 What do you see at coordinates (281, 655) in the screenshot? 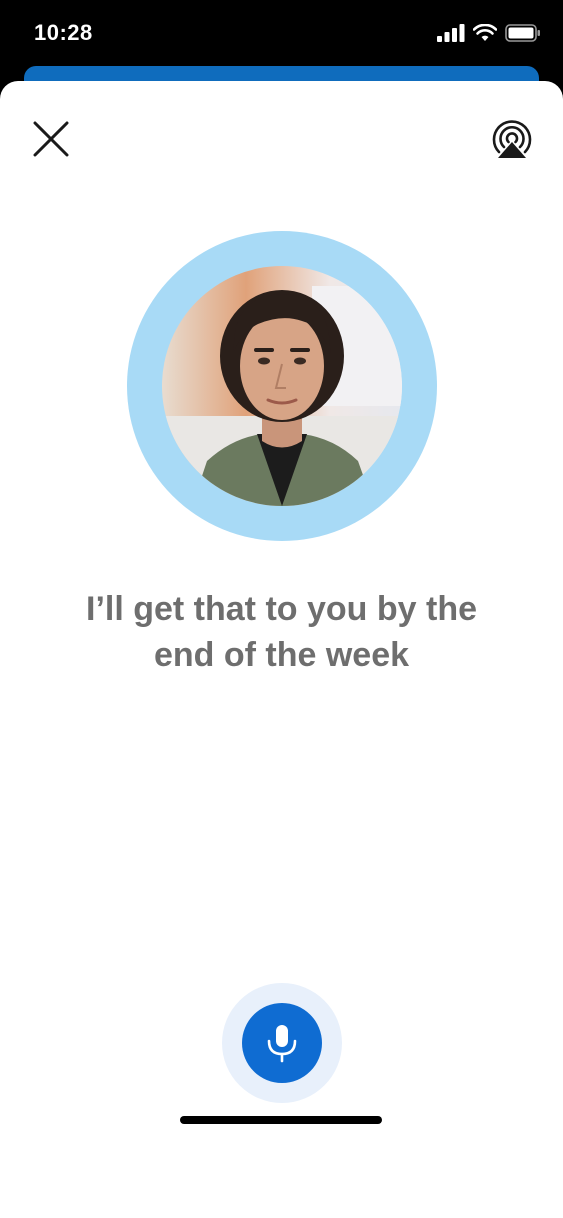
I see `caption-line-2: end of the week` at bounding box center [281, 655].